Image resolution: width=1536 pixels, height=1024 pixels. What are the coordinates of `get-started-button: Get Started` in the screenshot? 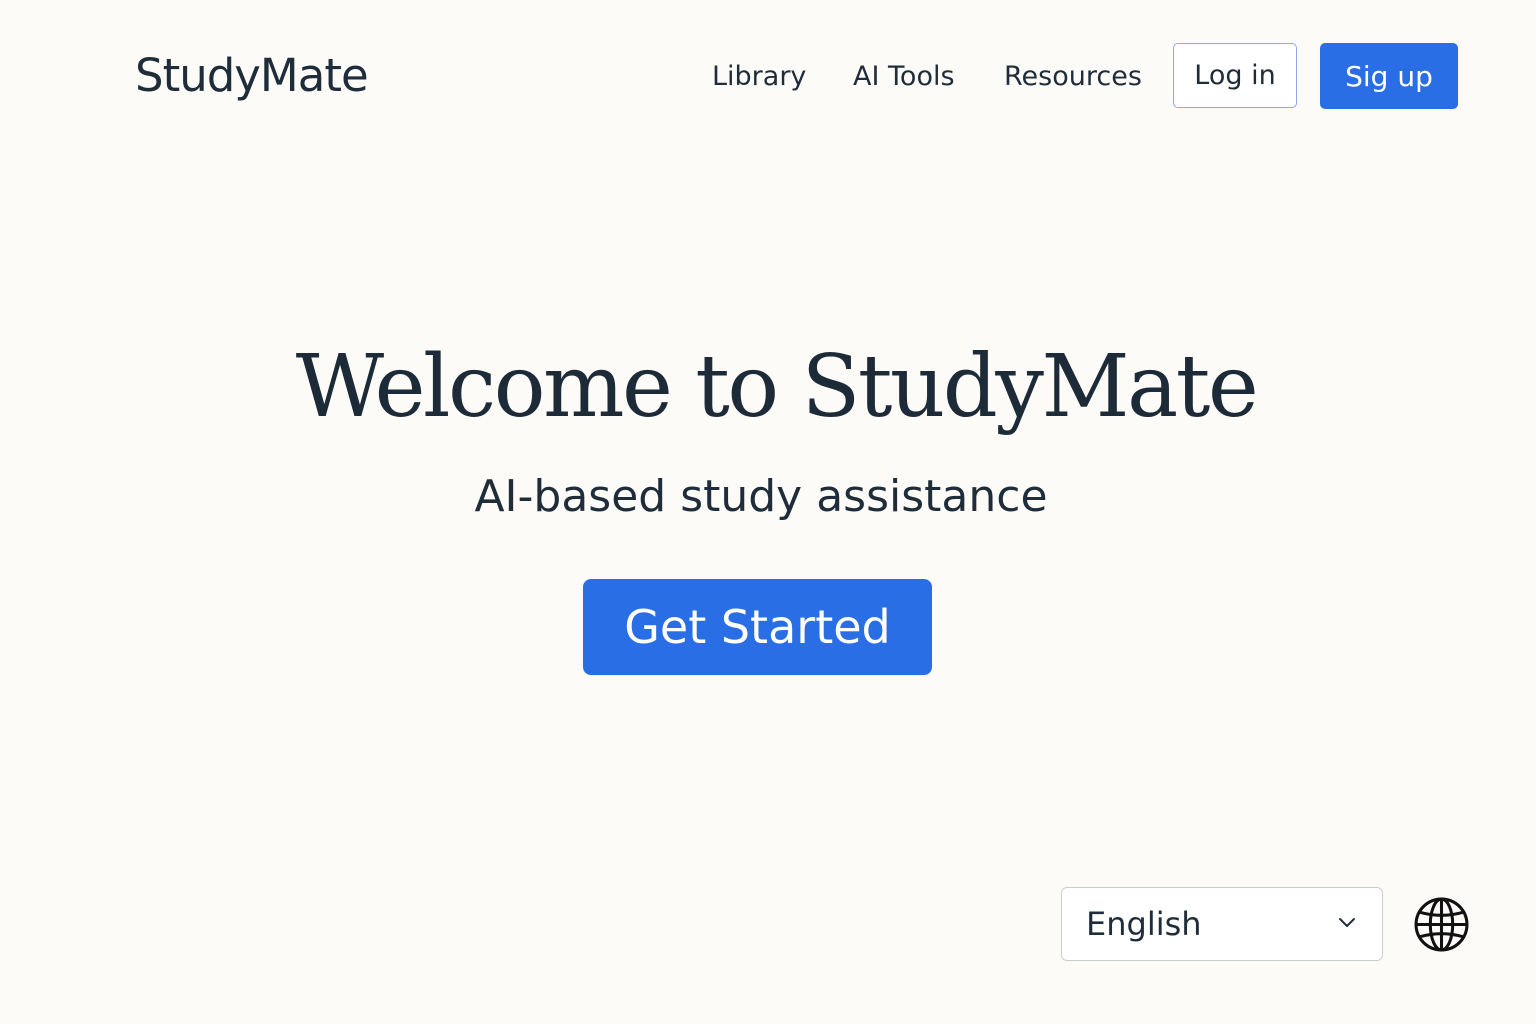 It's located at (757, 627).